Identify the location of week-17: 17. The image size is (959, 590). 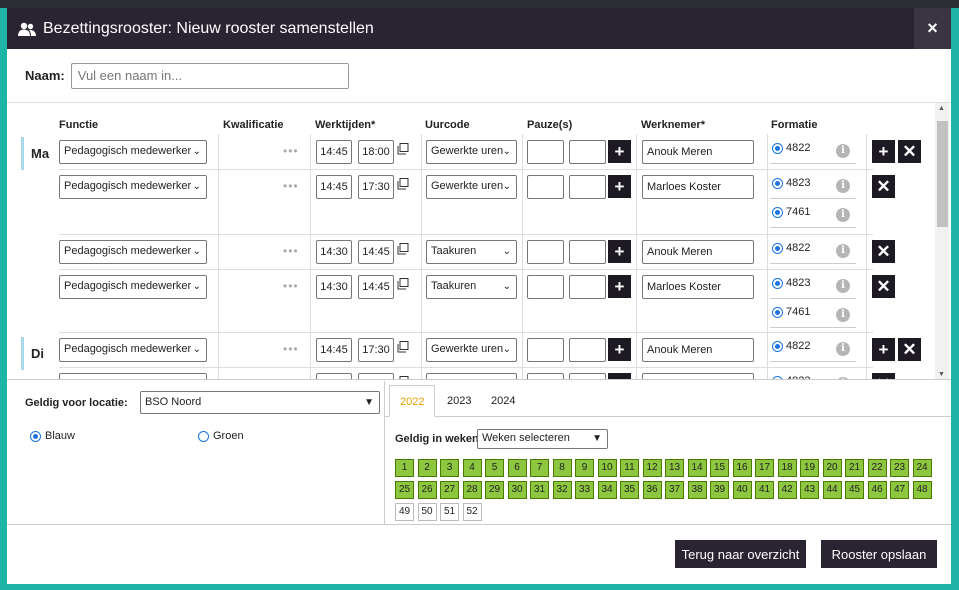
(764, 468).